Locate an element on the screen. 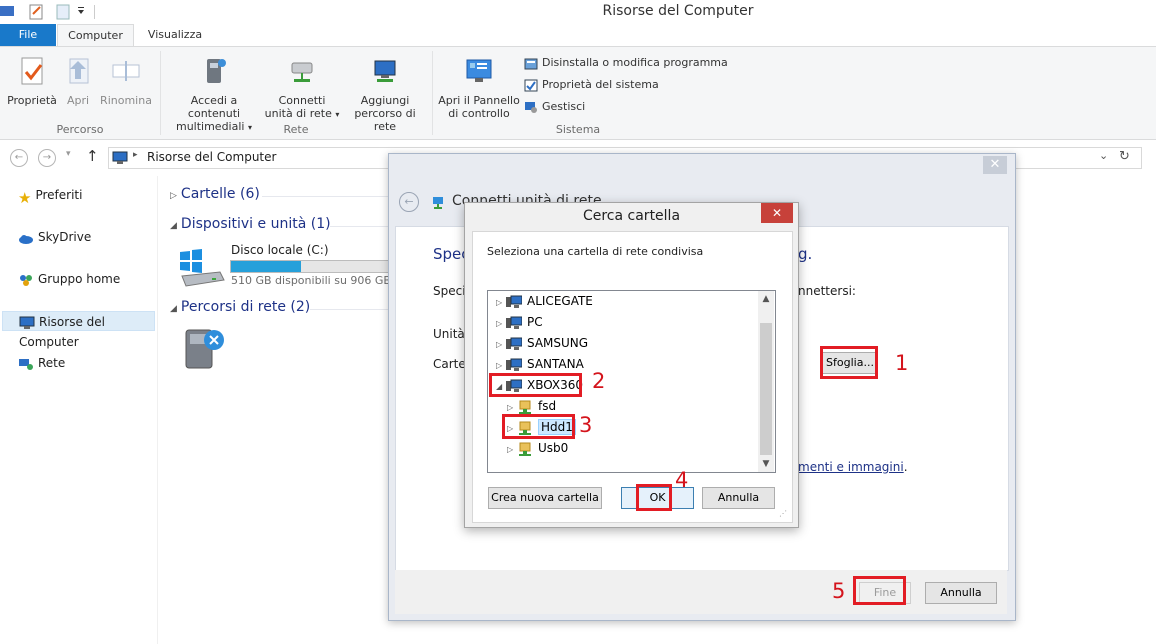 The width and height of the screenshot is (1156, 644). tab-computer: Computer is located at coordinates (95, 36).